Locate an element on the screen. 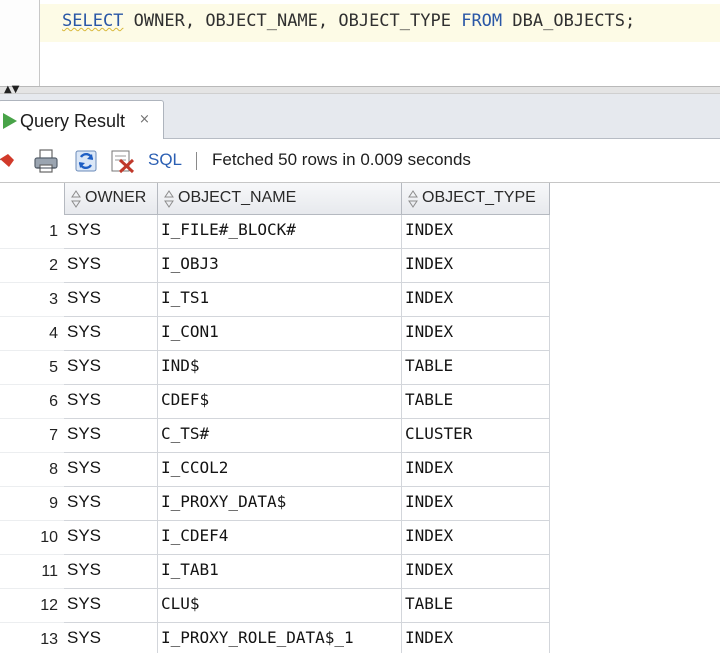 Image resolution: width=720 pixels, height=653 pixels. sql-keyword-from: FROM is located at coordinates (482, 21).